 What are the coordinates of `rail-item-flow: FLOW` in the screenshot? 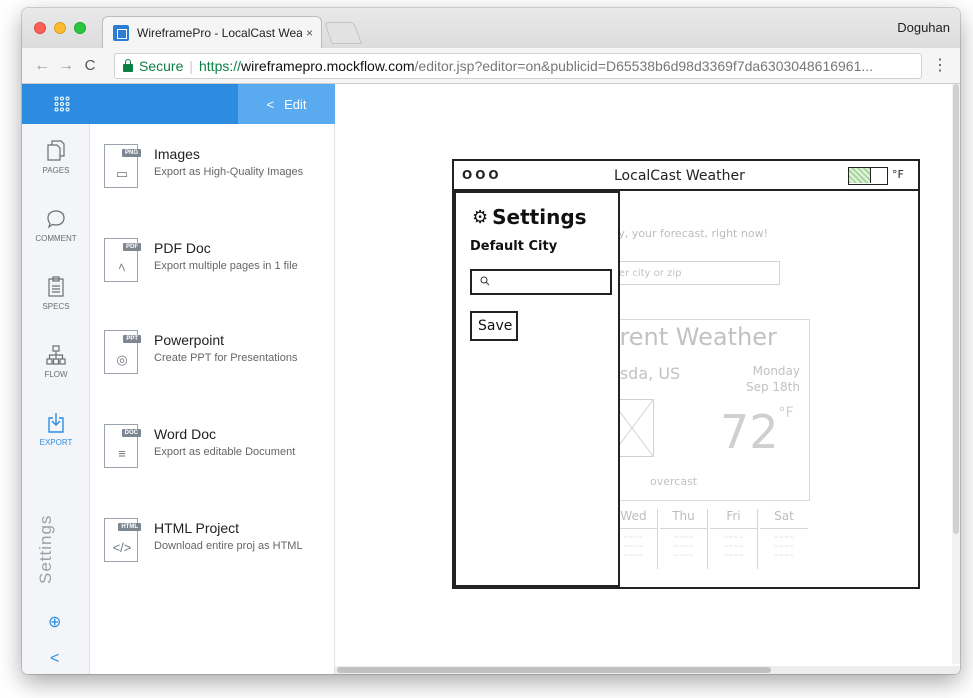 It's located at (56, 361).